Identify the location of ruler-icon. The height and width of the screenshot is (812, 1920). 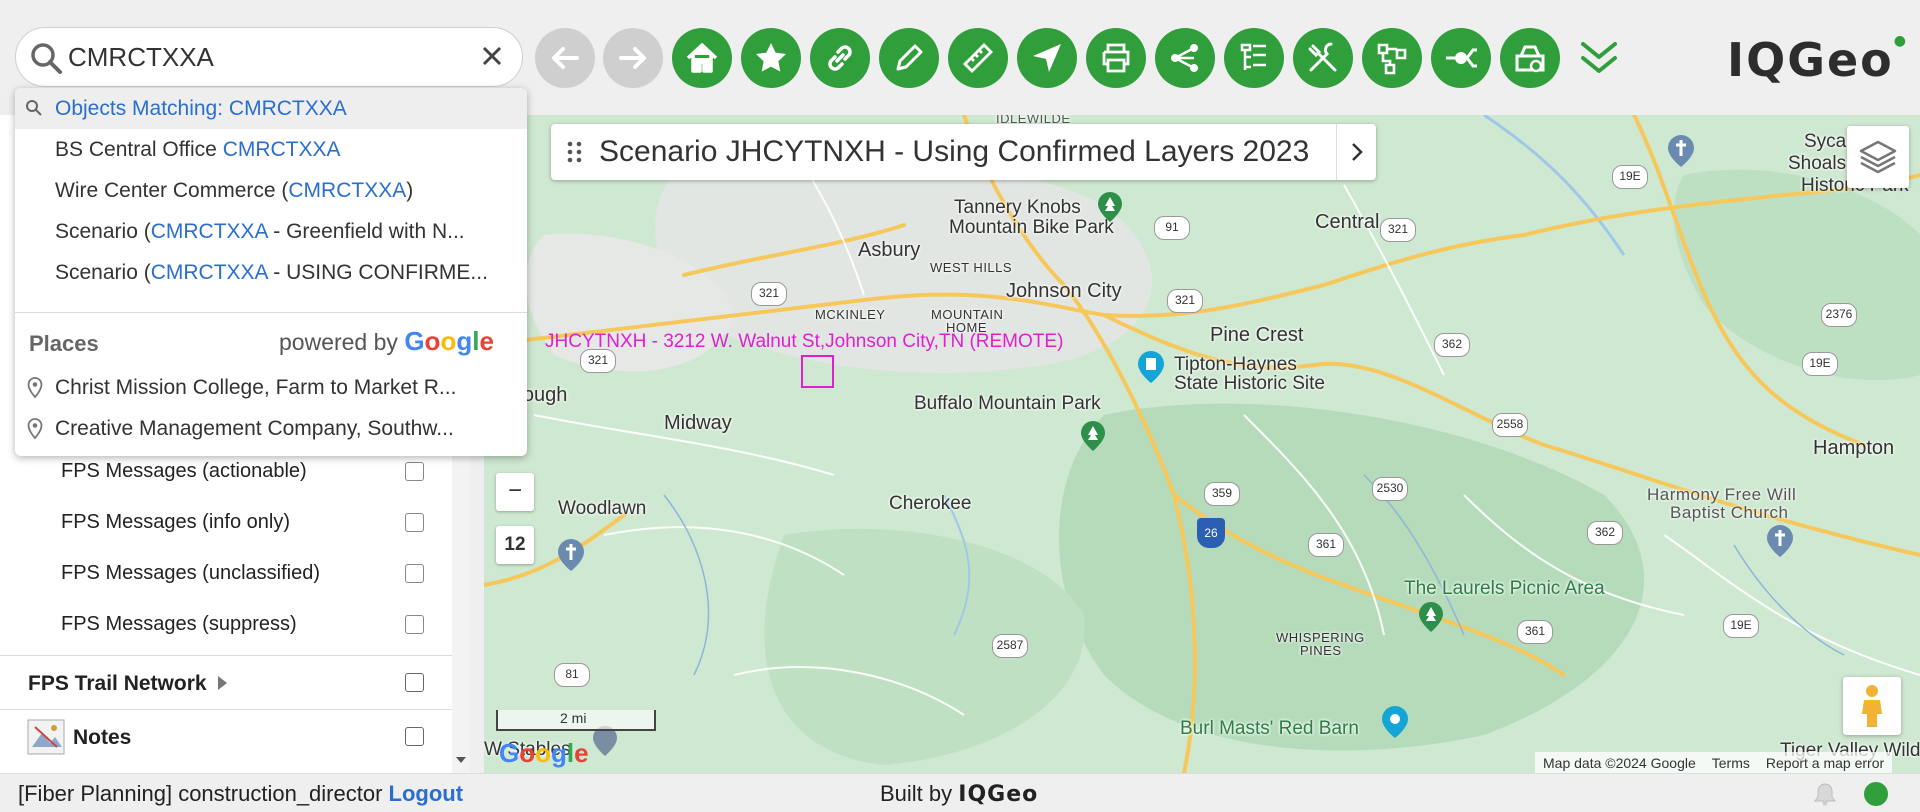
(978, 58).